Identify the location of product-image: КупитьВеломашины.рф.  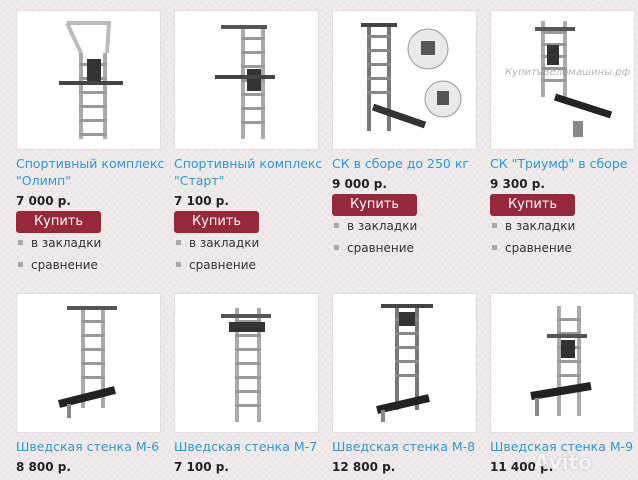
(562, 80).